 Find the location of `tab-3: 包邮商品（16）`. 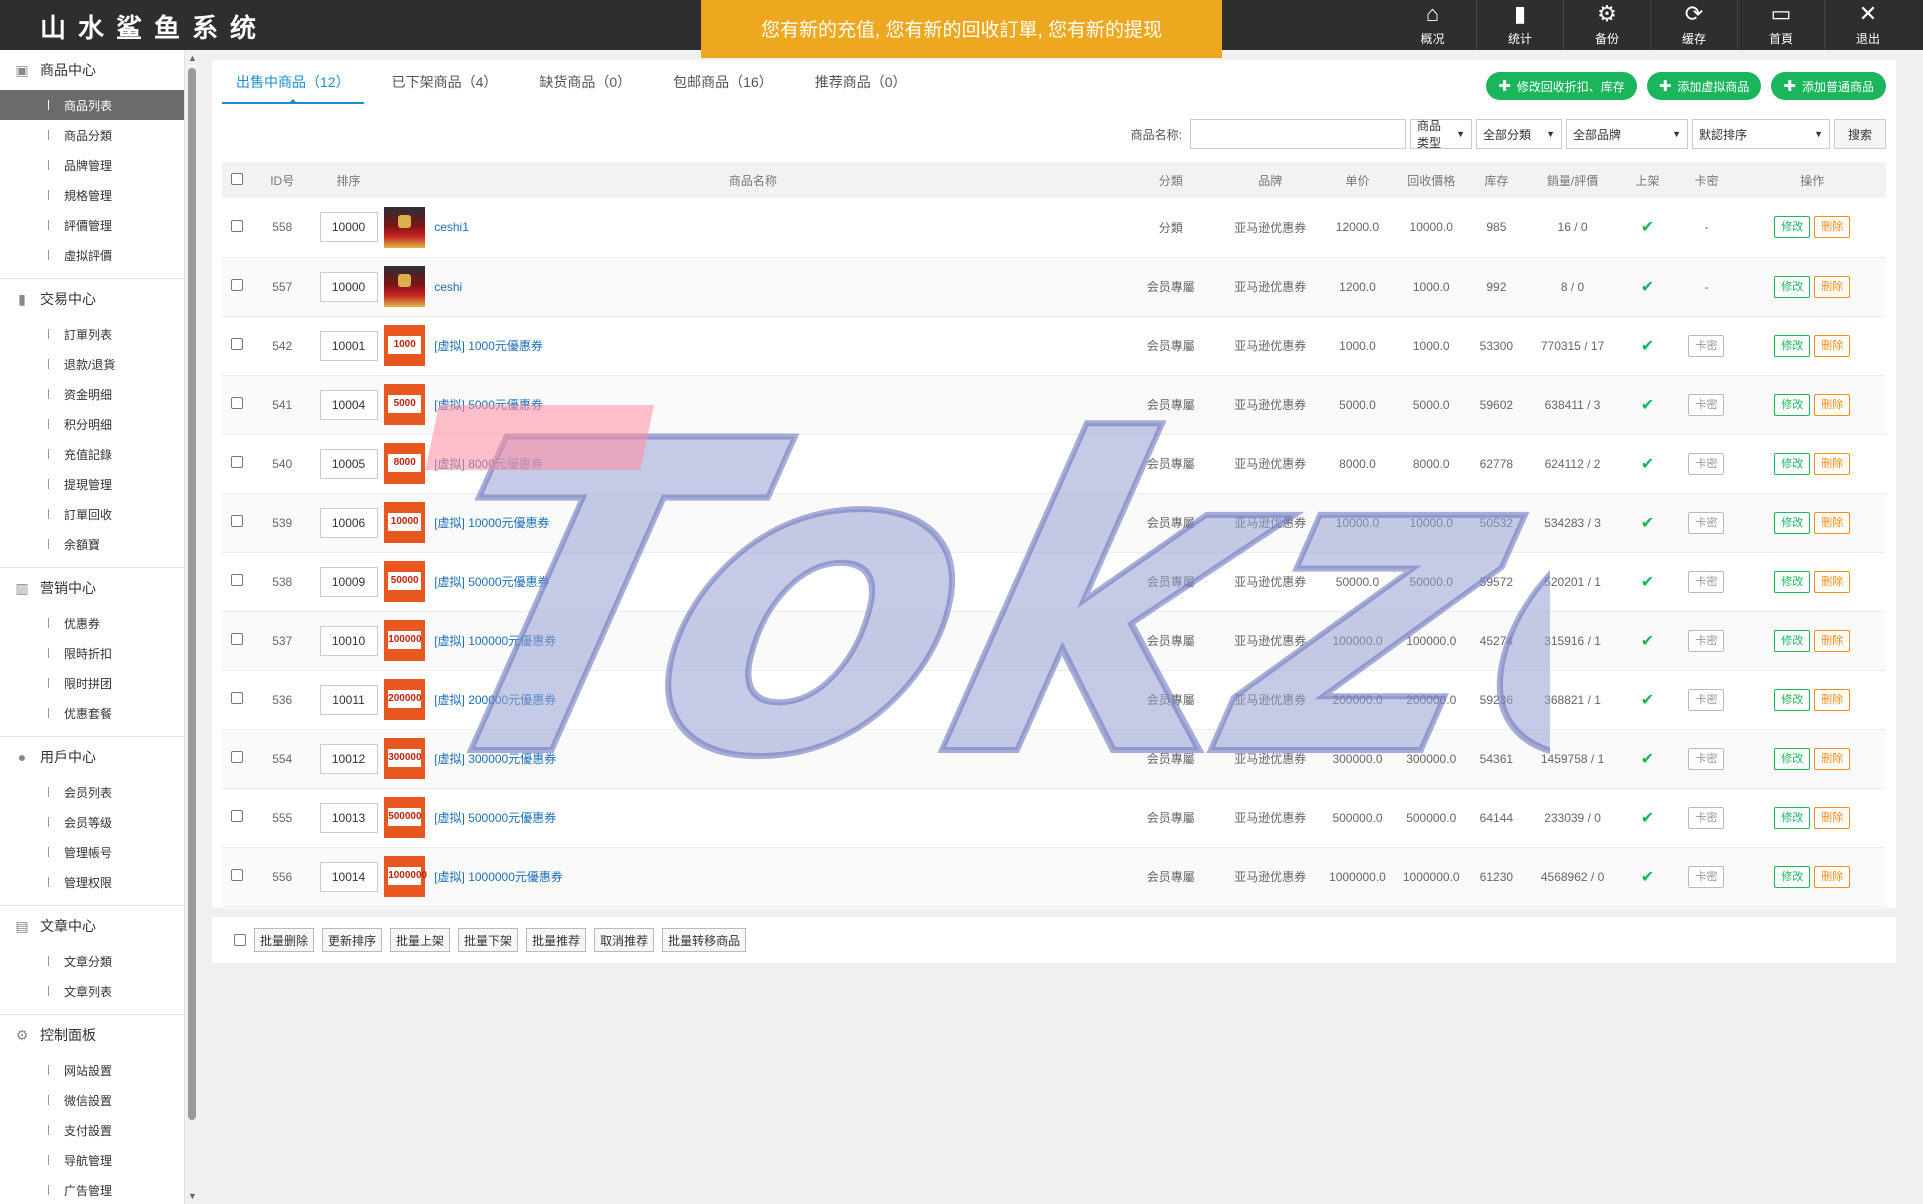

tab-3: 包邮商品（16） is located at coordinates (723, 87).